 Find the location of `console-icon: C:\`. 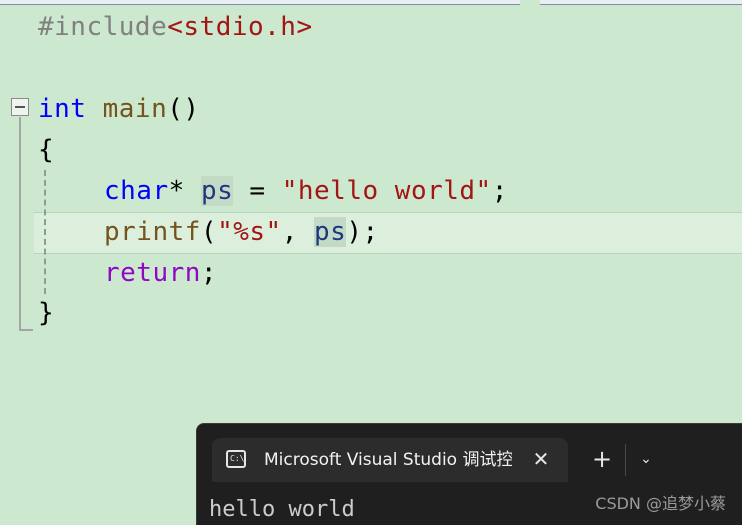

console-icon: C:\ is located at coordinates (236, 459).